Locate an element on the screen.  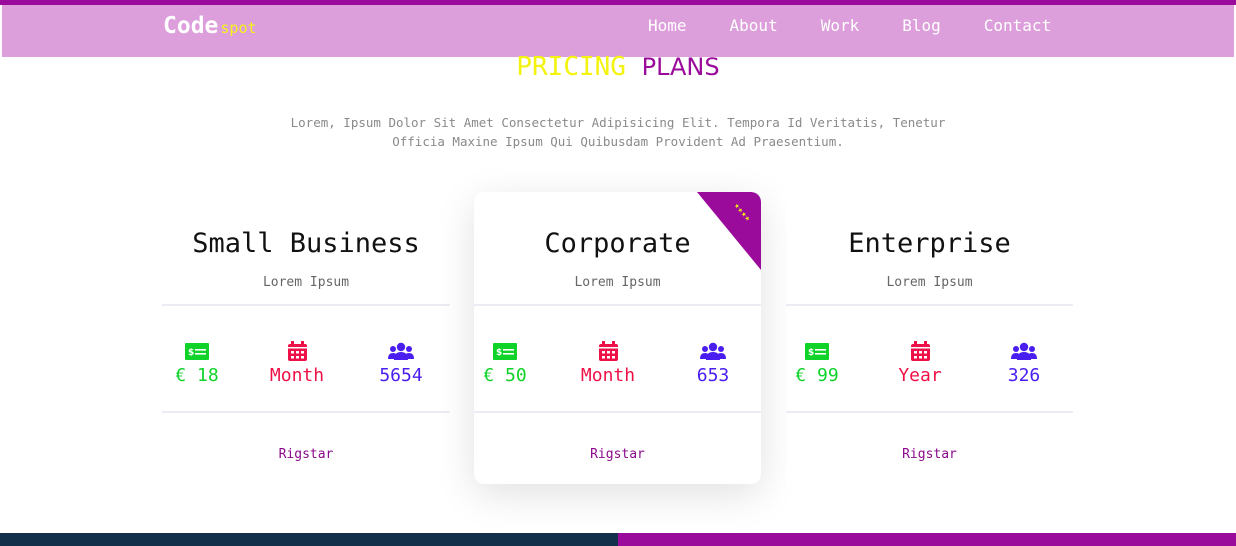
price-value: € 18 is located at coordinates (197, 375).